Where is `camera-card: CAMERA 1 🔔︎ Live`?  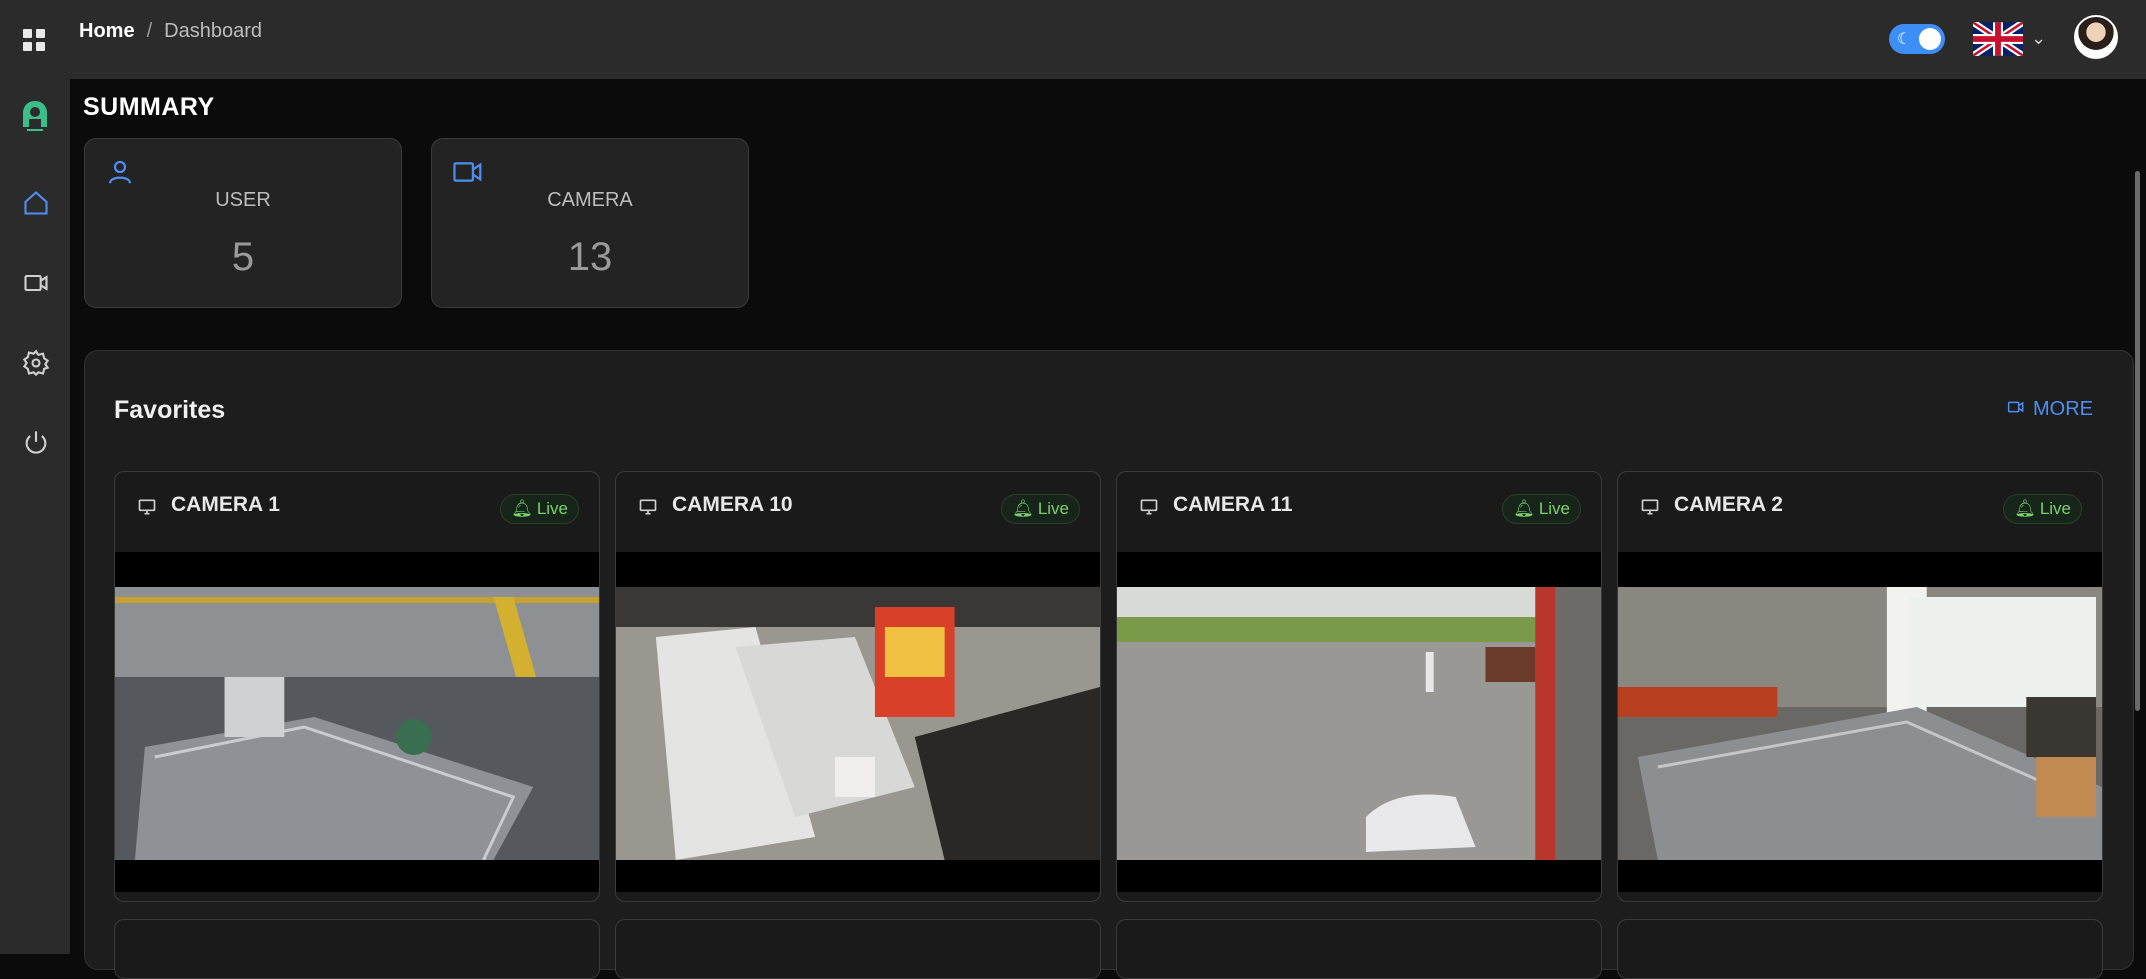
camera-card: CAMERA 1 🔔︎ Live is located at coordinates (357, 686).